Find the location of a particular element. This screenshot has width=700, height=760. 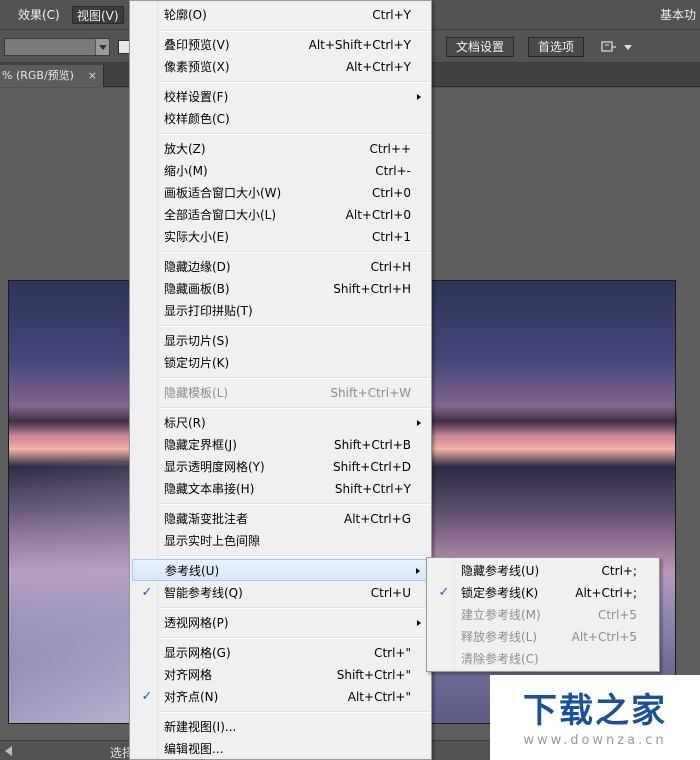

menu-item-show-grid: 显示网格(G) Ctrl+" is located at coordinates (280, 653).